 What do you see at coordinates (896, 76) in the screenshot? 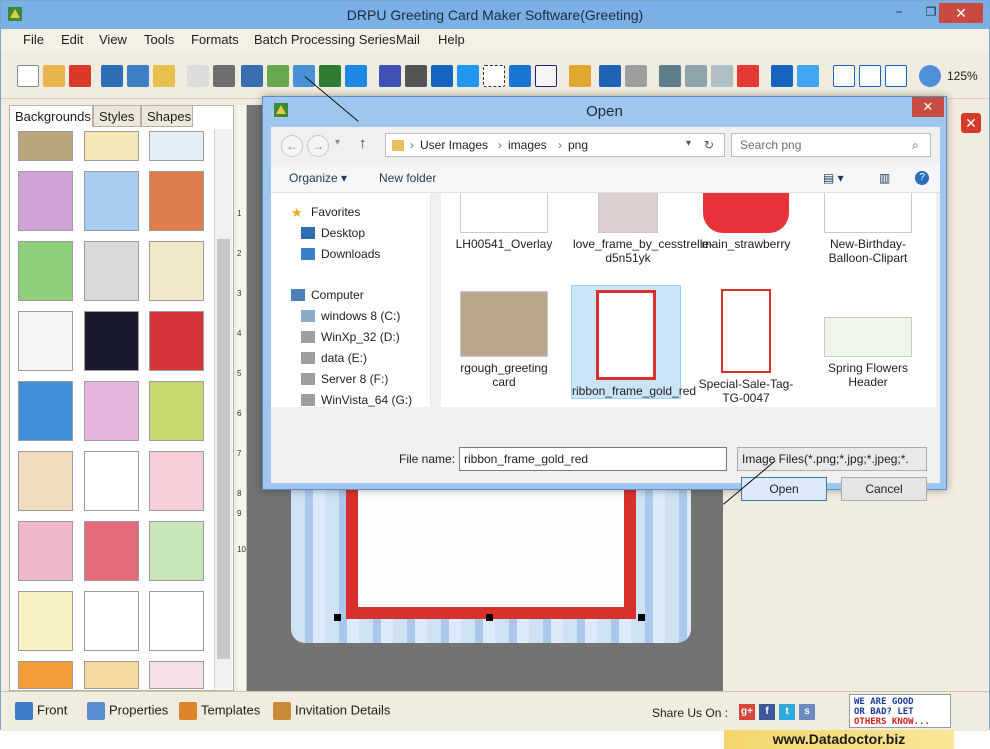
I see `fit-window-icon` at bounding box center [896, 76].